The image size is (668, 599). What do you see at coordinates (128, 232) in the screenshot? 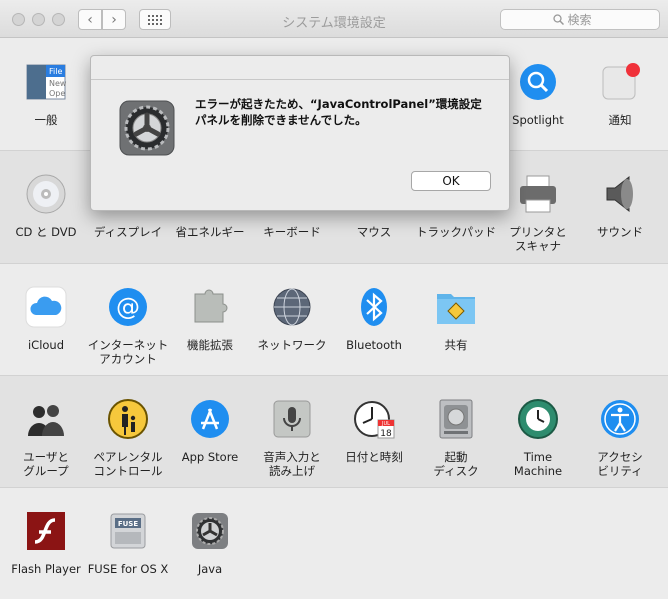
I see `pane-label: ディスプレイ` at bounding box center [128, 232].